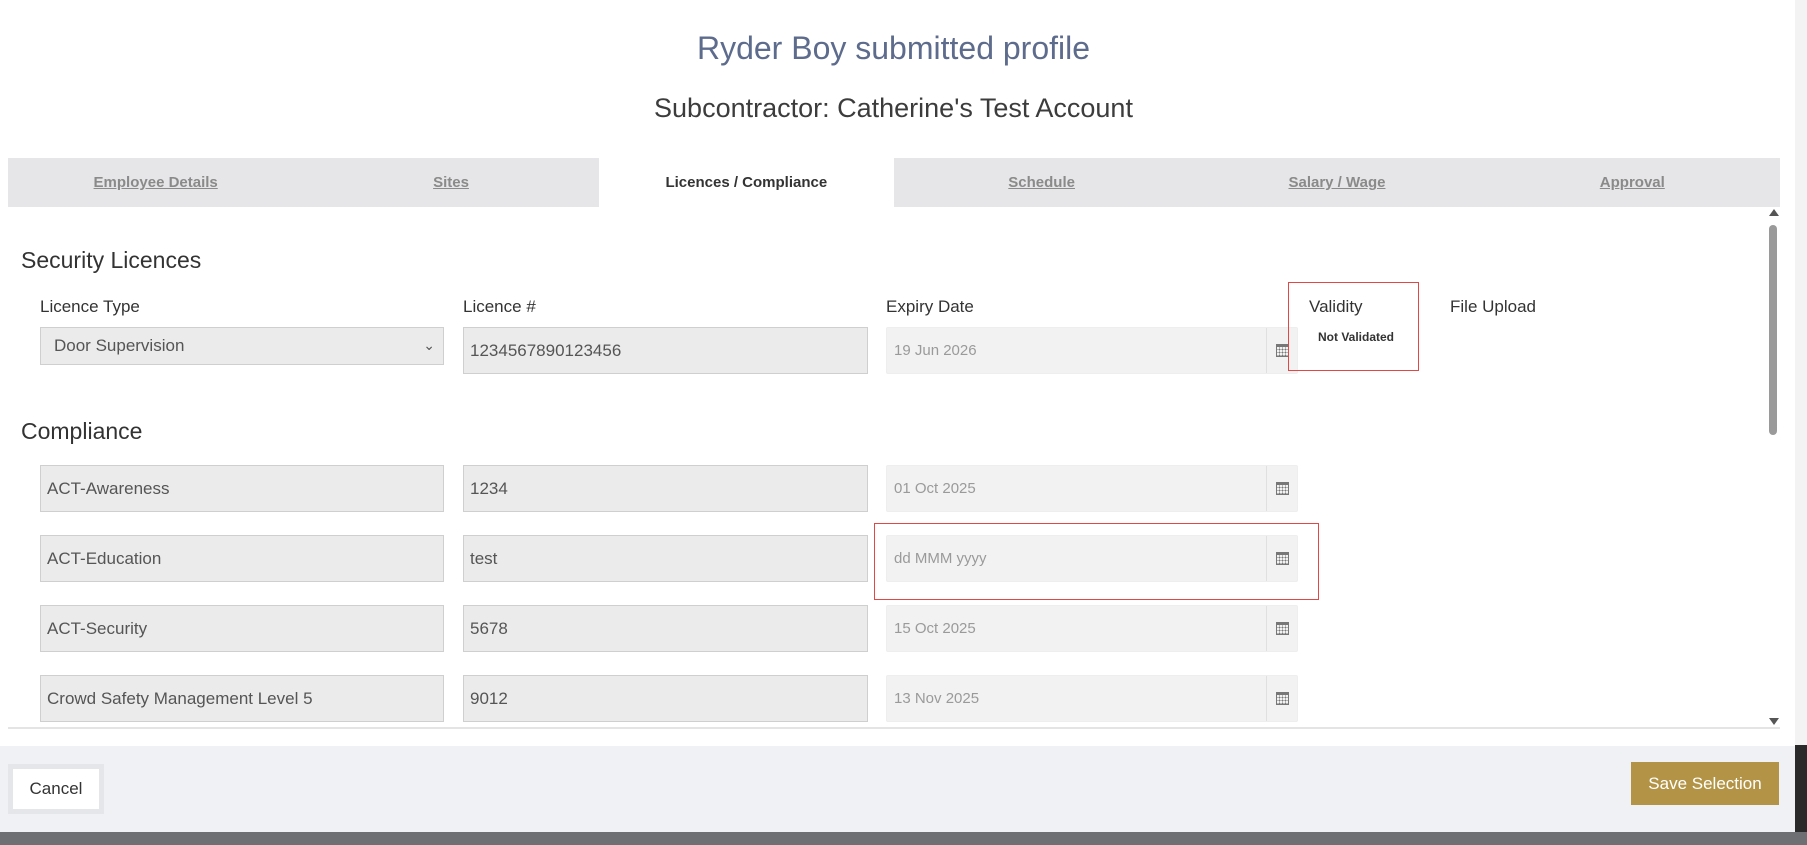 The height and width of the screenshot is (845, 1807). What do you see at coordinates (665, 558) in the screenshot?
I see `compliance-number-input: test` at bounding box center [665, 558].